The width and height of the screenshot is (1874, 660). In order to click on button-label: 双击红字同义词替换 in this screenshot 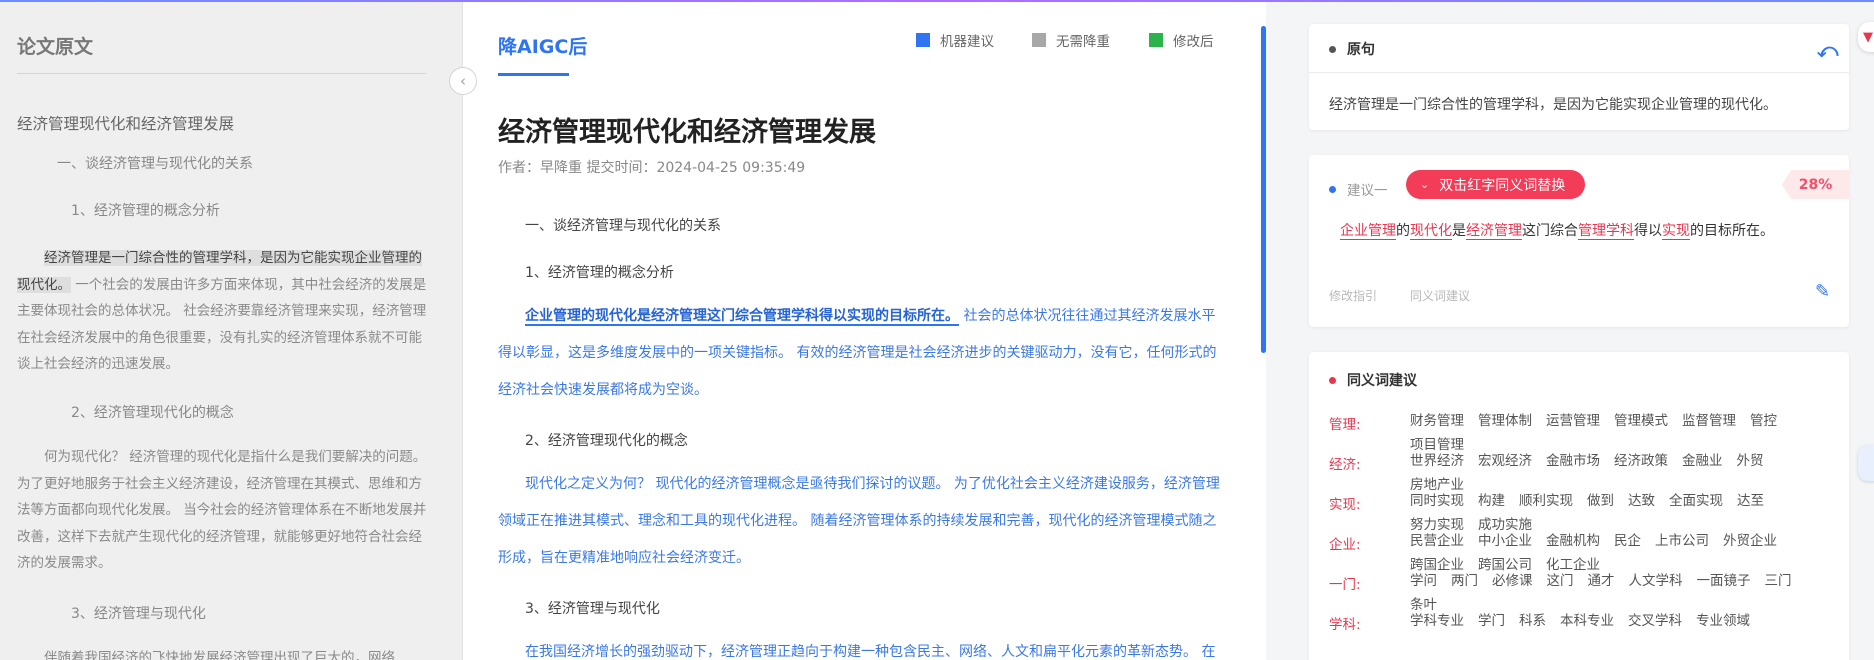, I will do `click(1502, 185)`.